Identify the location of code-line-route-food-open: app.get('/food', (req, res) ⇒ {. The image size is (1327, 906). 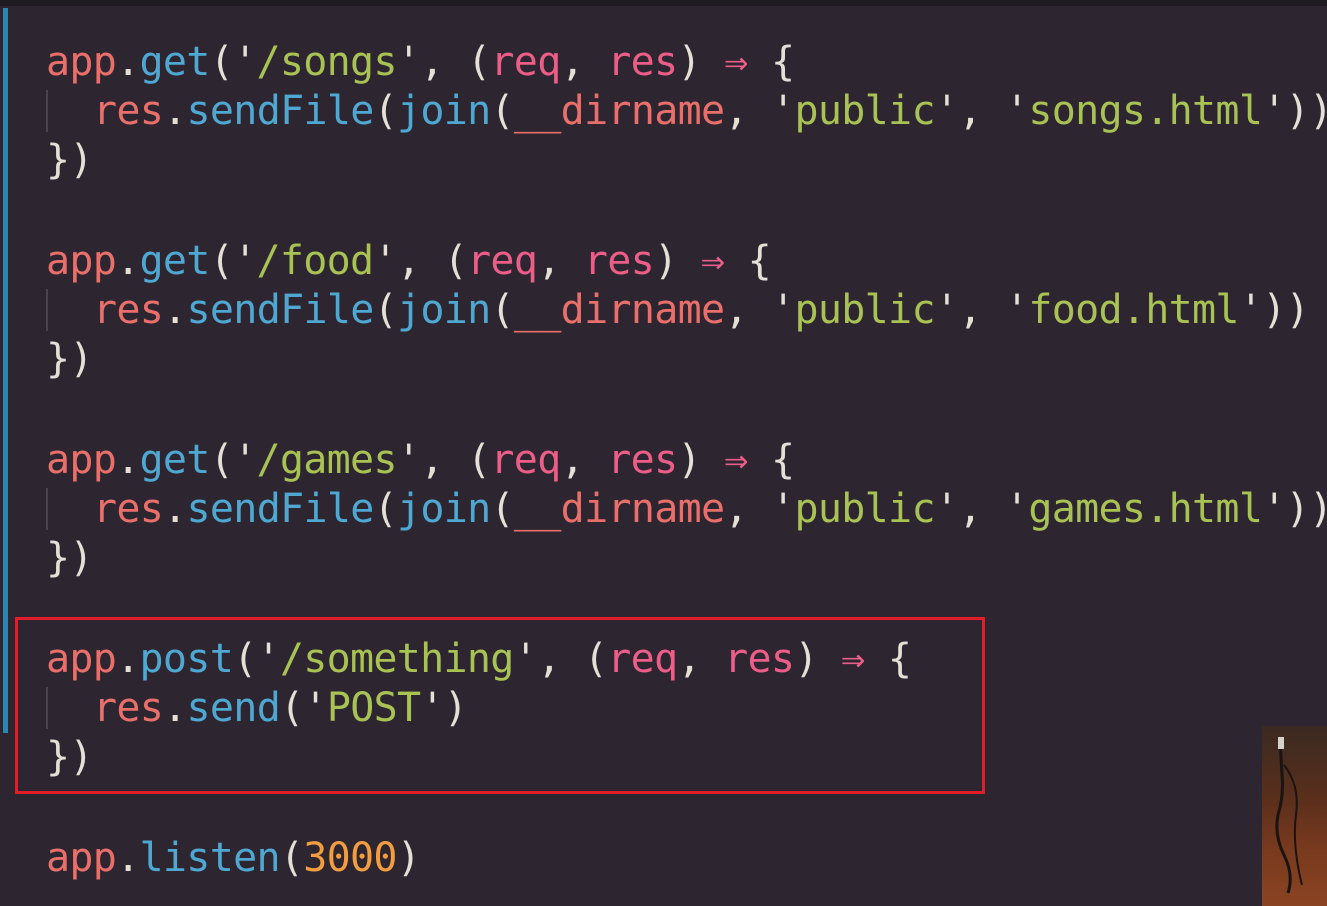
(409, 261).